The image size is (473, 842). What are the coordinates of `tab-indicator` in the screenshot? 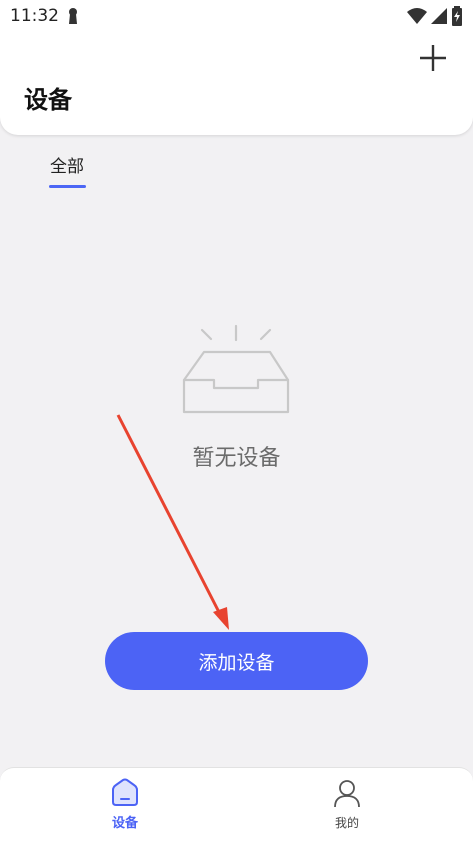 It's located at (67, 186).